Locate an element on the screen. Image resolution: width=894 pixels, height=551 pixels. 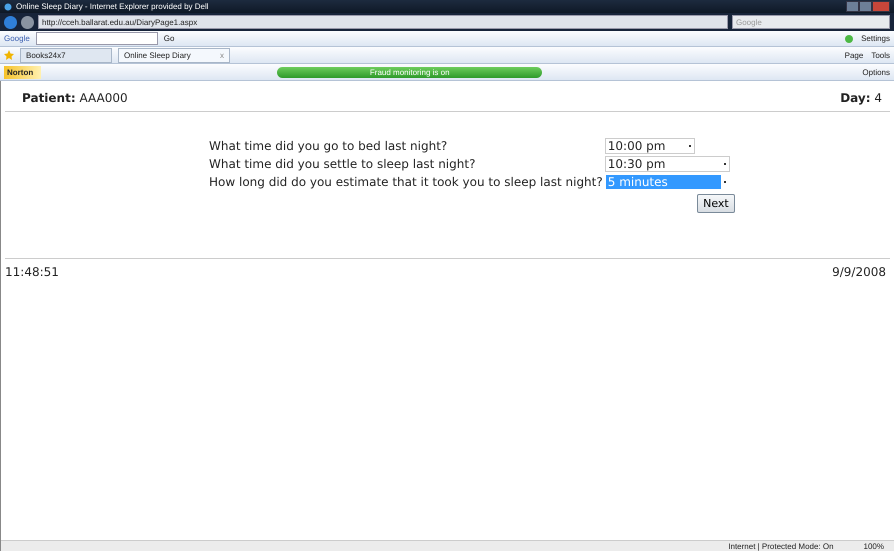
browser-logo-icon is located at coordinates (8, 6).